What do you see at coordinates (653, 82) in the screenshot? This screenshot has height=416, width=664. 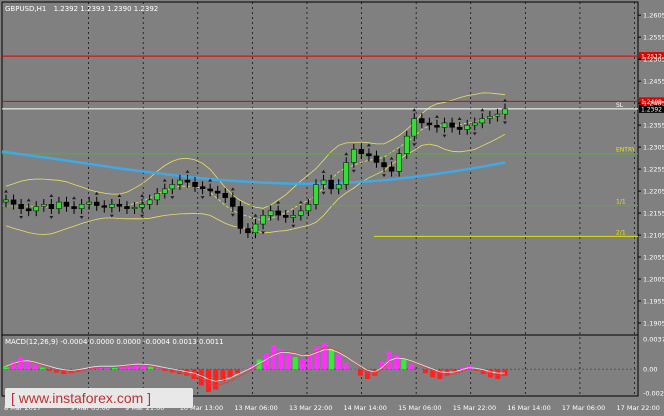 I see `y-tick-label: 1.2455` at bounding box center [653, 82].